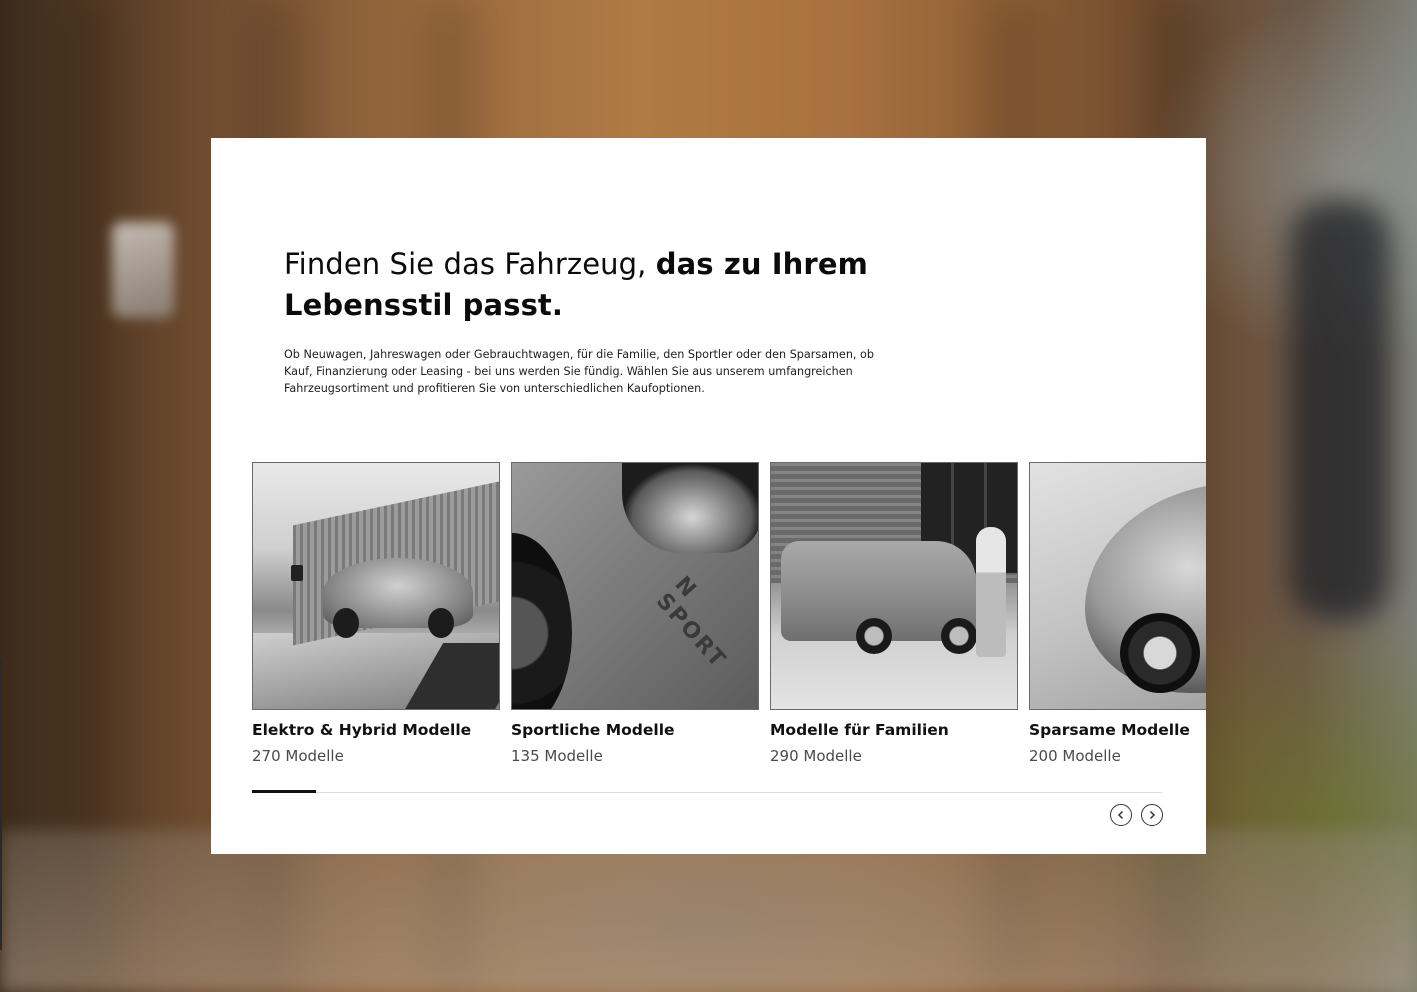  Describe the element at coordinates (470, 264) in the screenshot. I see `title-regular: Finden Sie das Fahrzeug,` at that location.